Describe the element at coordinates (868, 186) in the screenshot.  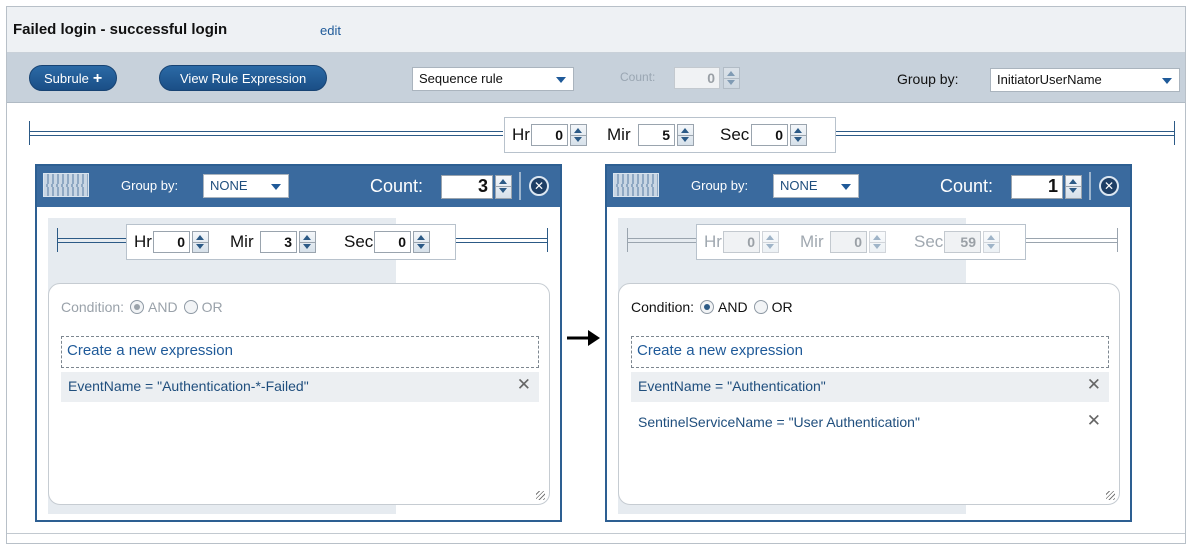
I see `subrule-2-header: Group by: NONE Count: 1 ✕` at that location.